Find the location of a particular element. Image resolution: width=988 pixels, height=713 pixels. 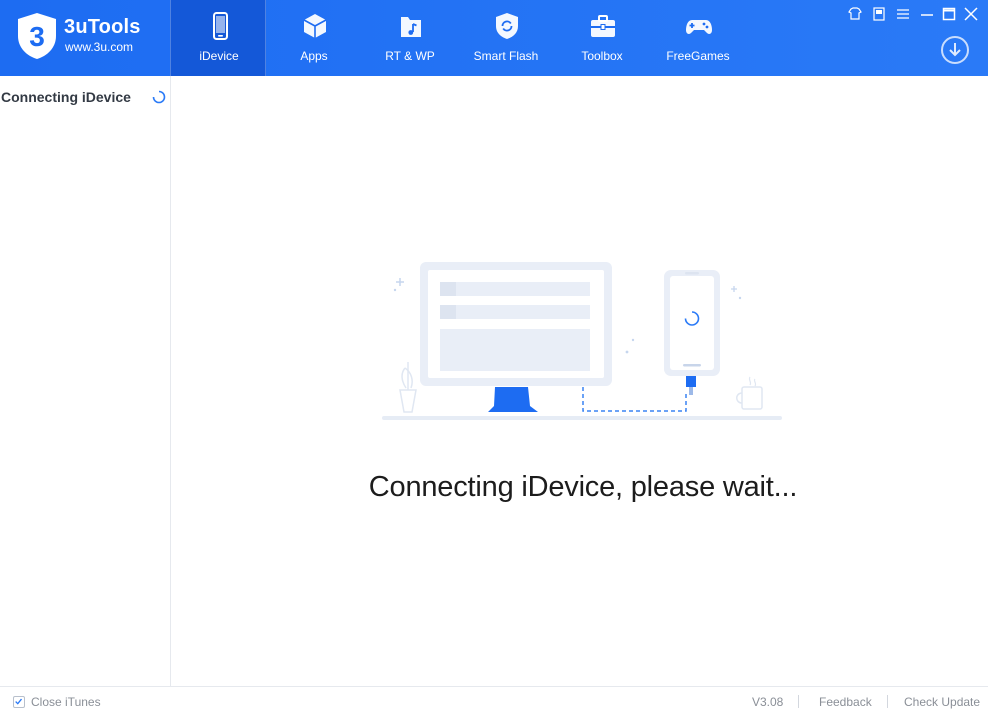

tab-rt-wp: RT & WP is located at coordinates (410, 38).